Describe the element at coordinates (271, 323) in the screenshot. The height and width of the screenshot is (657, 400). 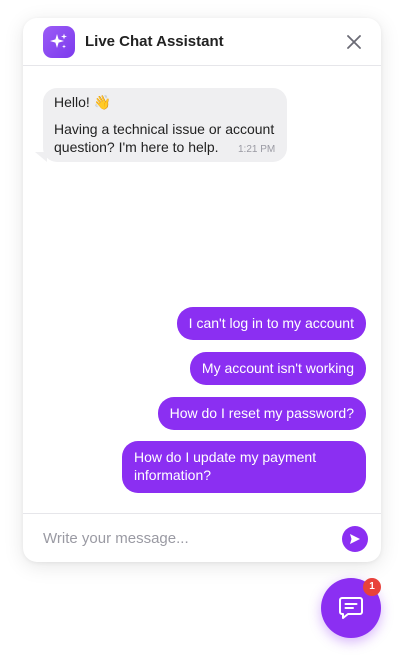
I see `user-message: I can't log in to my account` at that location.